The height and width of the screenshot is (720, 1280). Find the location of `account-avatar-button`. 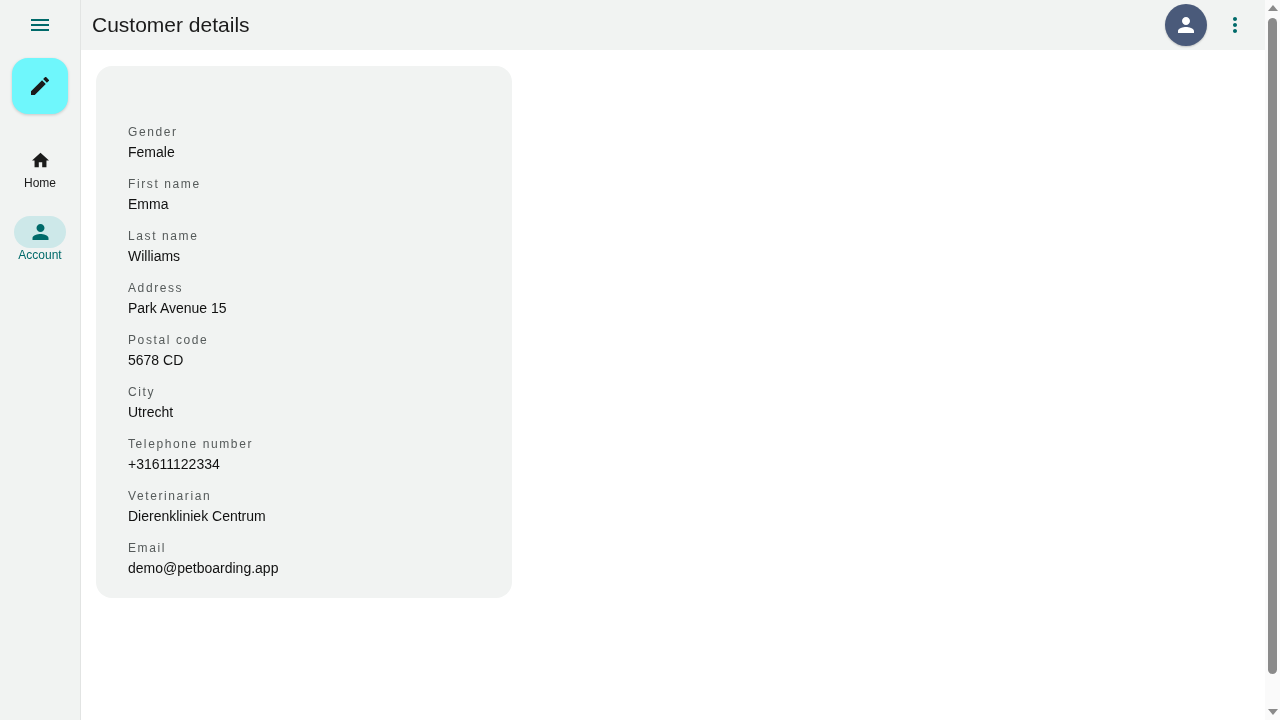

account-avatar-button is located at coordinates (1186, 25).